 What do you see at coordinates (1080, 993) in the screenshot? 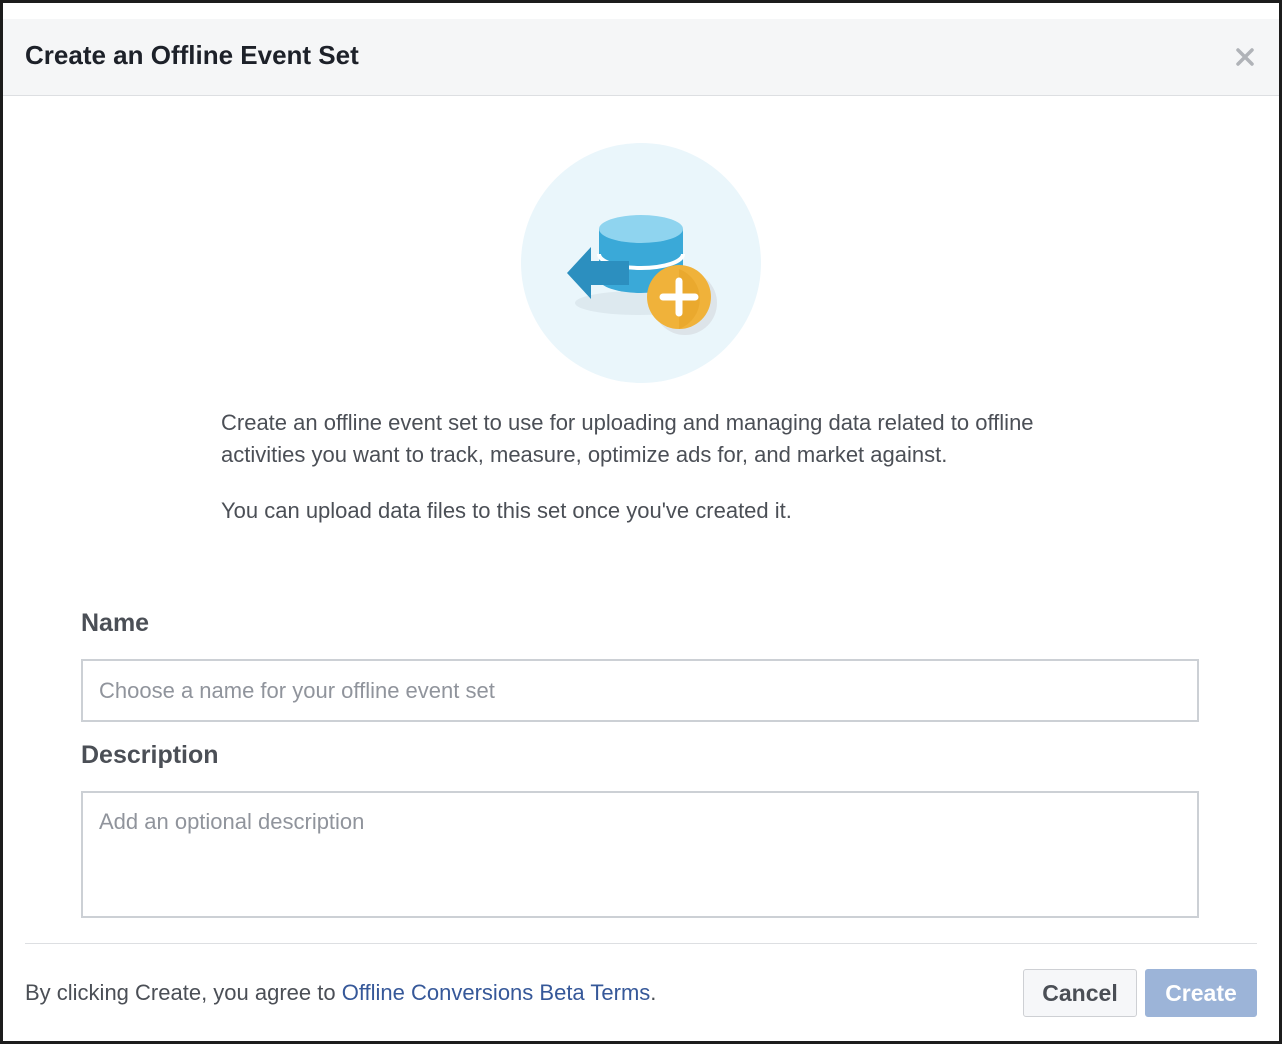
I see `cancel-button: Cancel` at bounding box center [1080, 993].